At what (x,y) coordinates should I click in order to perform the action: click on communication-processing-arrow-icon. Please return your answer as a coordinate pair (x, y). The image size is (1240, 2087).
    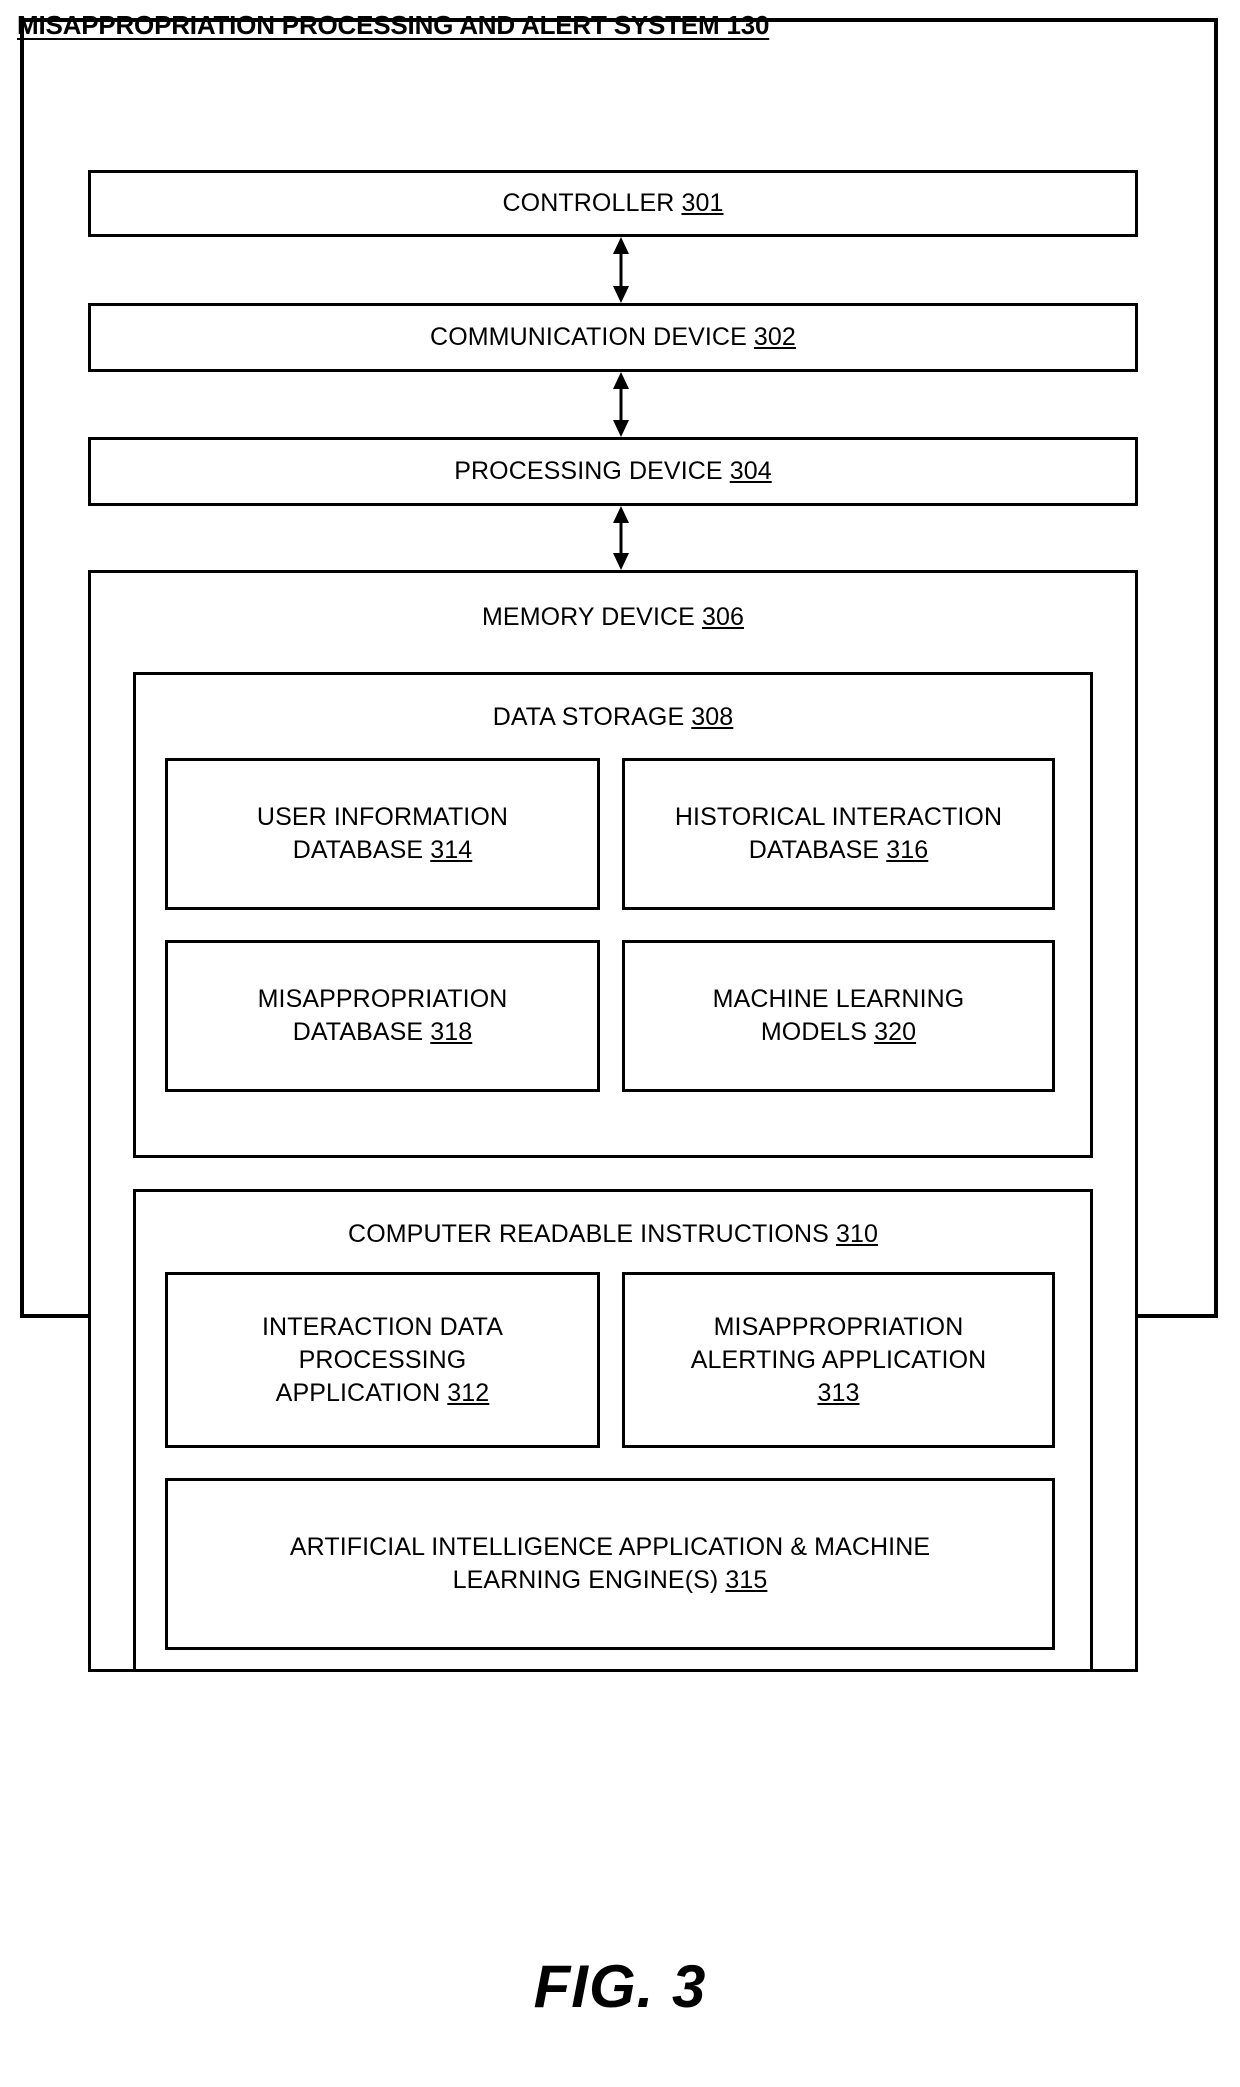
    Looking at the image, I should click on (621, 404).